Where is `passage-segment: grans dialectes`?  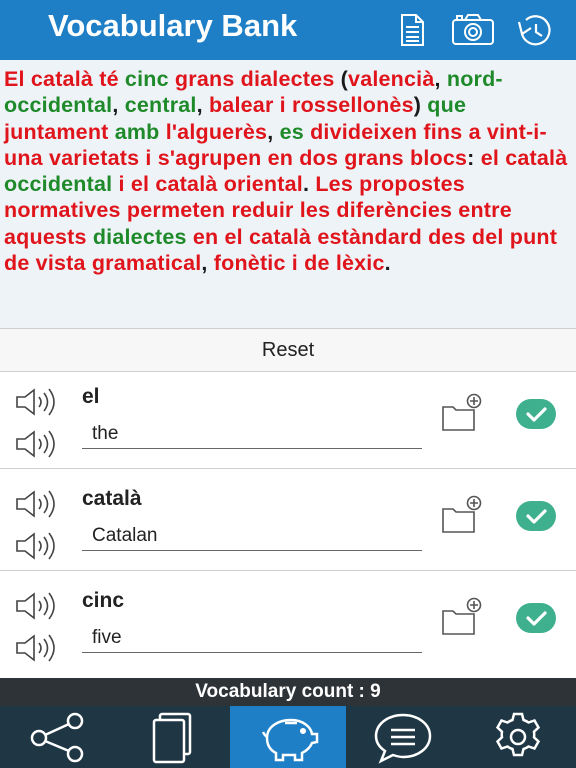 passage-segment: grans dialectes is located at coordinates (255, 79).